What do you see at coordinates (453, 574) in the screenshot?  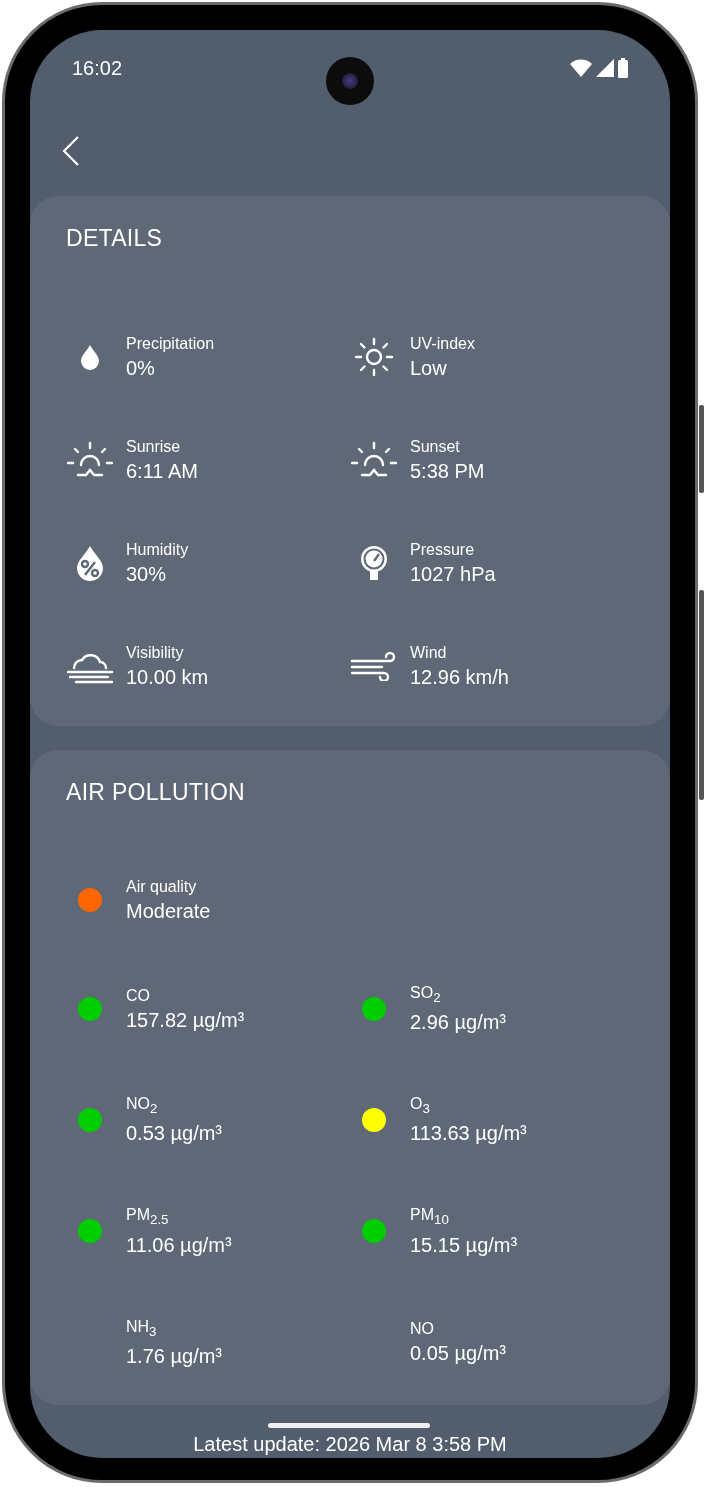 I see `detail-value: 1027 hPa` at bounding box center [453, 574].